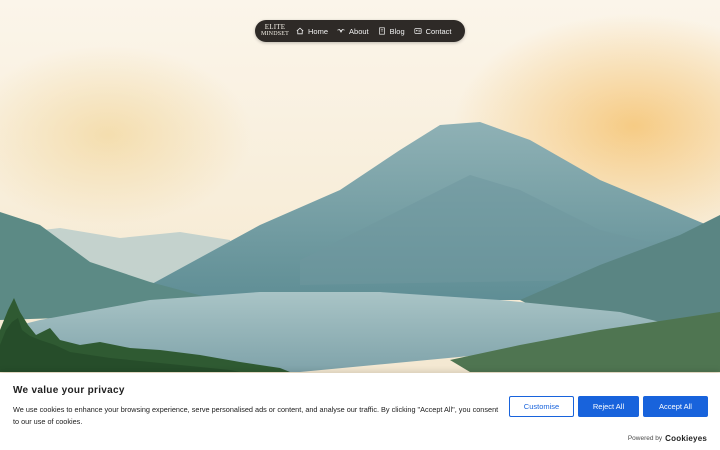 This screenshot has width=720, height=450. What do you see at coordinates (300, 31) in the screenshot?
I see `home-icon` at bounding box center [300, 31].